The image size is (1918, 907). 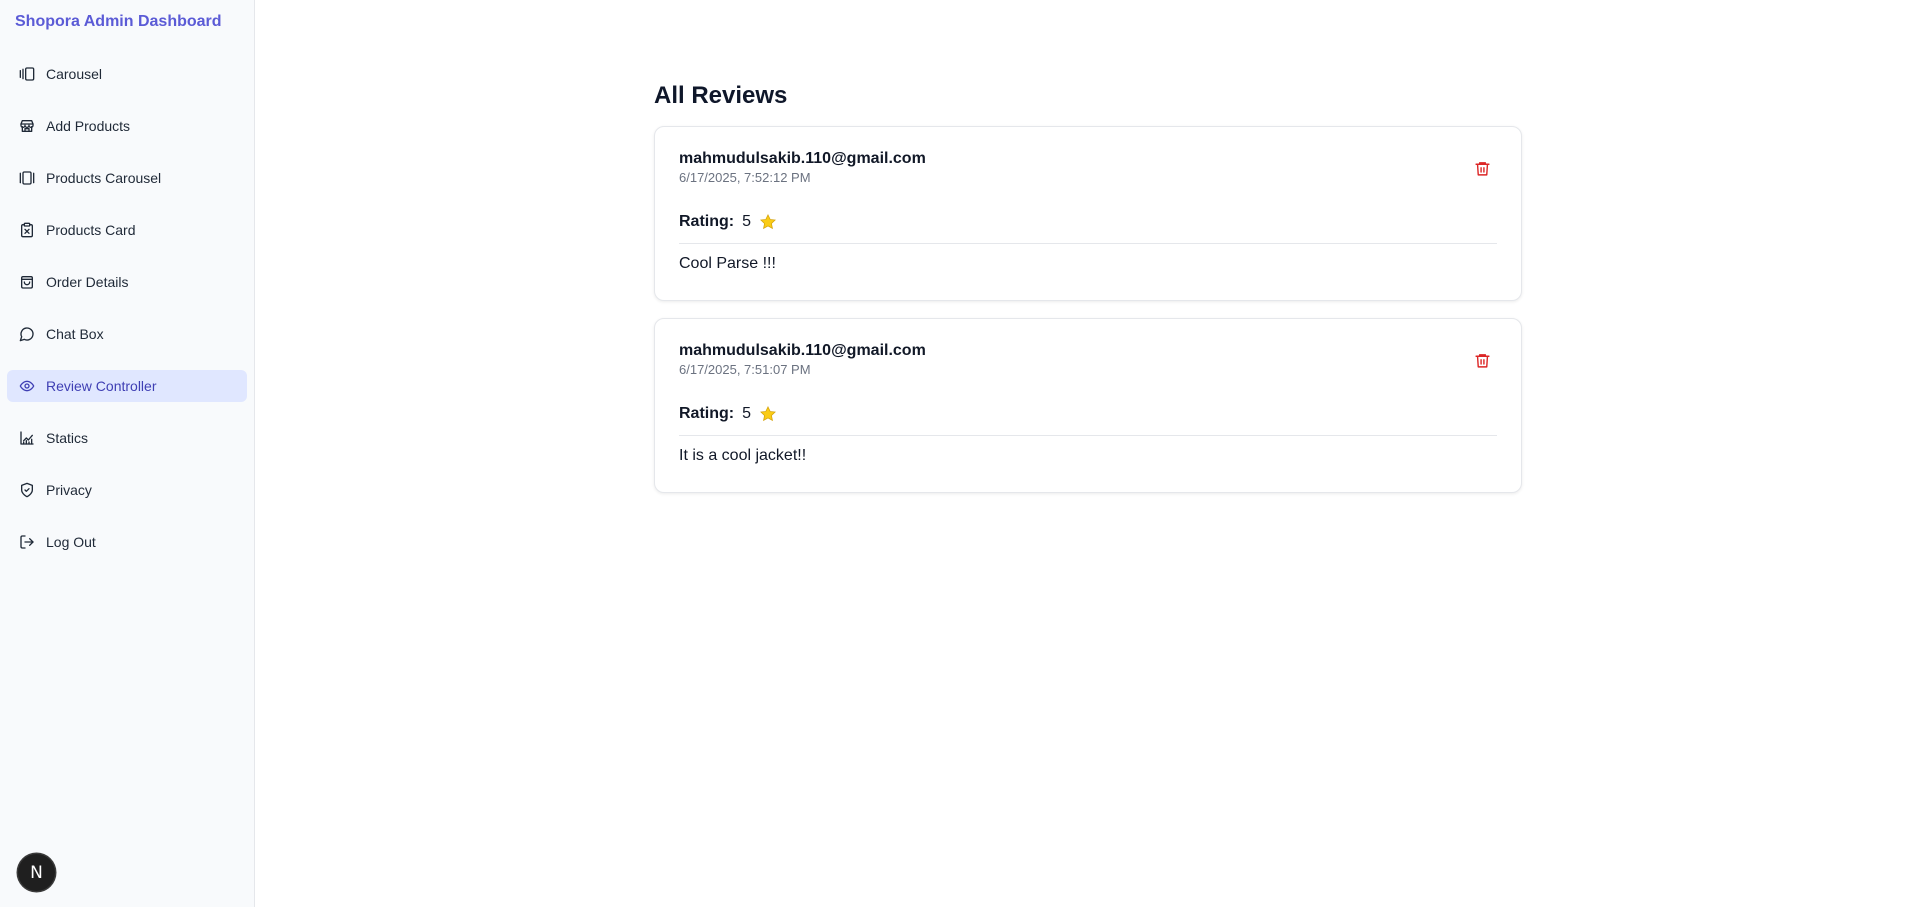 I want to click on dev-tools-badge: N, so click(x=36, y=872).